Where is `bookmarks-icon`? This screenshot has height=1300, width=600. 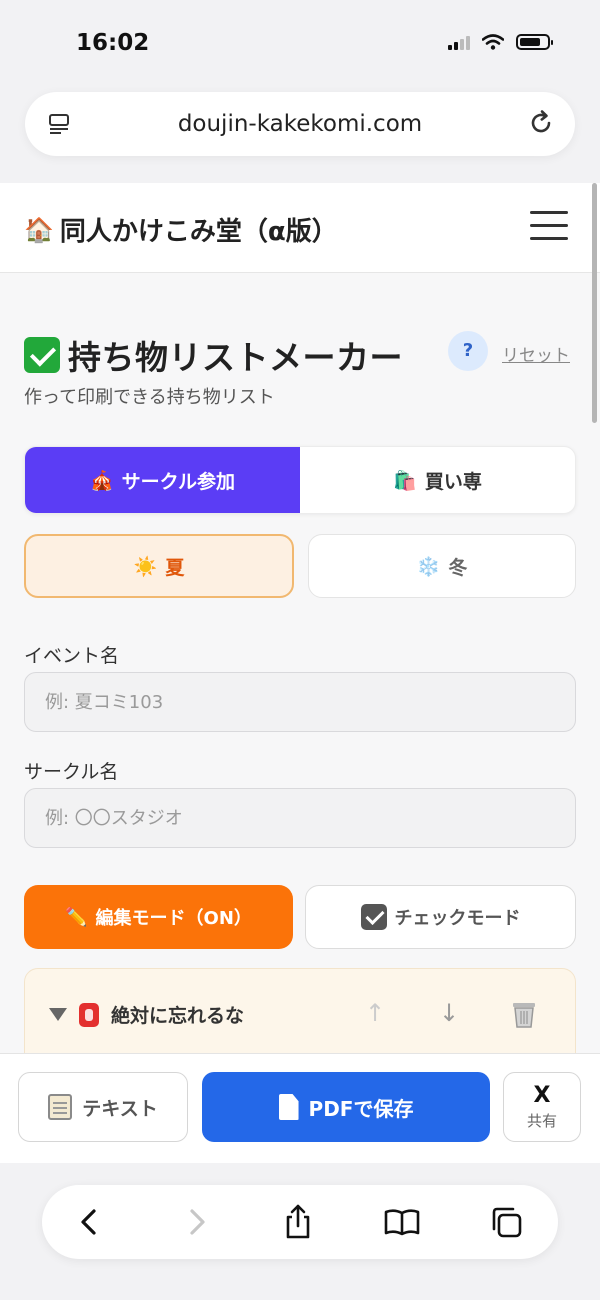 bookmarks-icon is located at coordinates (402, 1222).